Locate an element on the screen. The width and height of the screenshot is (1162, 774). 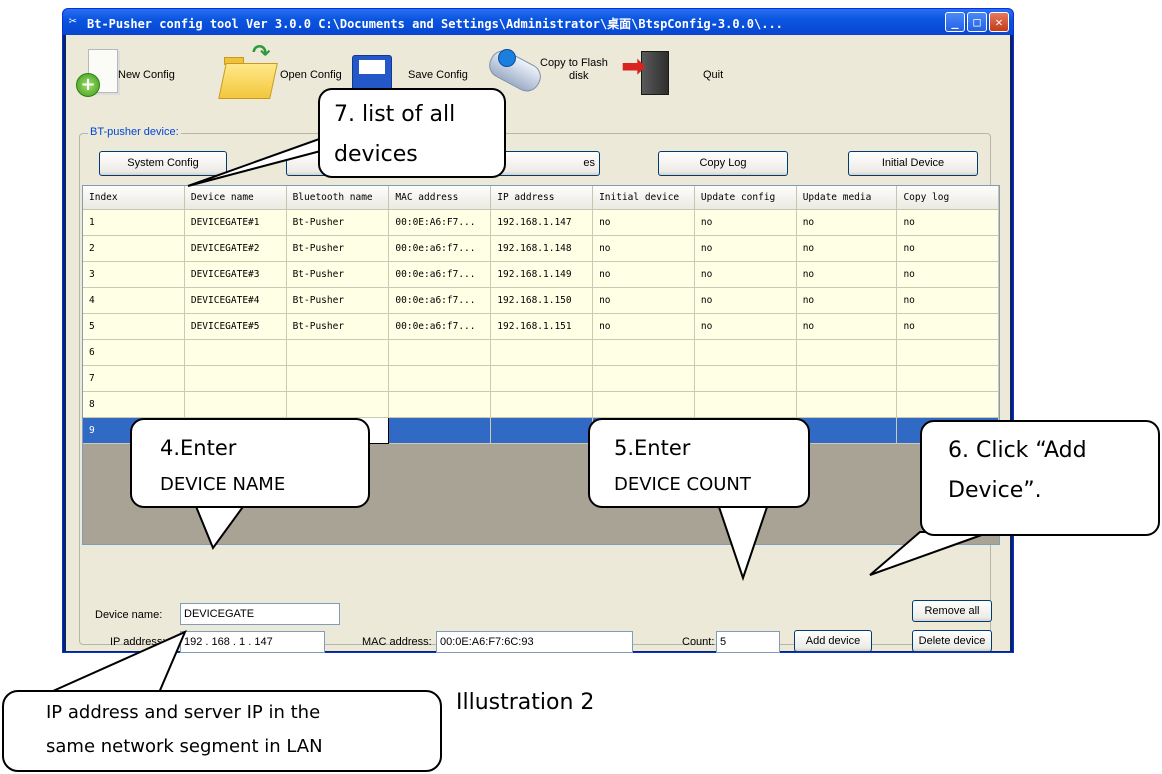
column-header: Device name is located at coordinates (235, 198).